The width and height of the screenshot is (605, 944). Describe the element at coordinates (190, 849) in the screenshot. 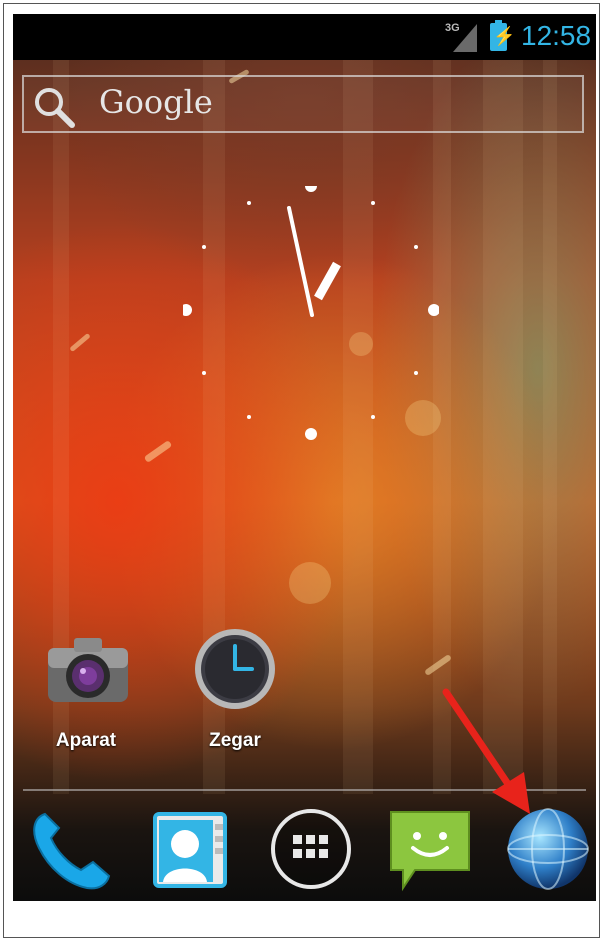

I see `contacts-icon` at that location.